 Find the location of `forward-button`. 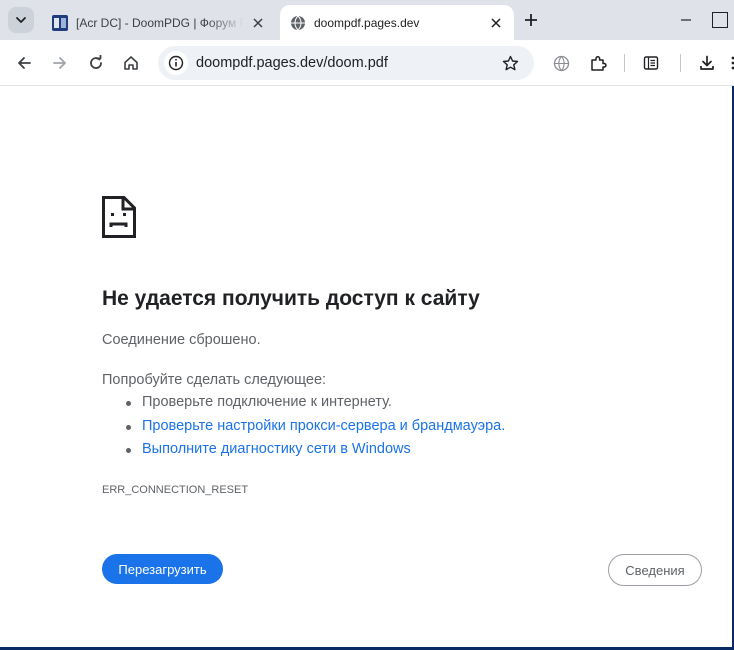

forward-button is located at coordinates (60, 63).